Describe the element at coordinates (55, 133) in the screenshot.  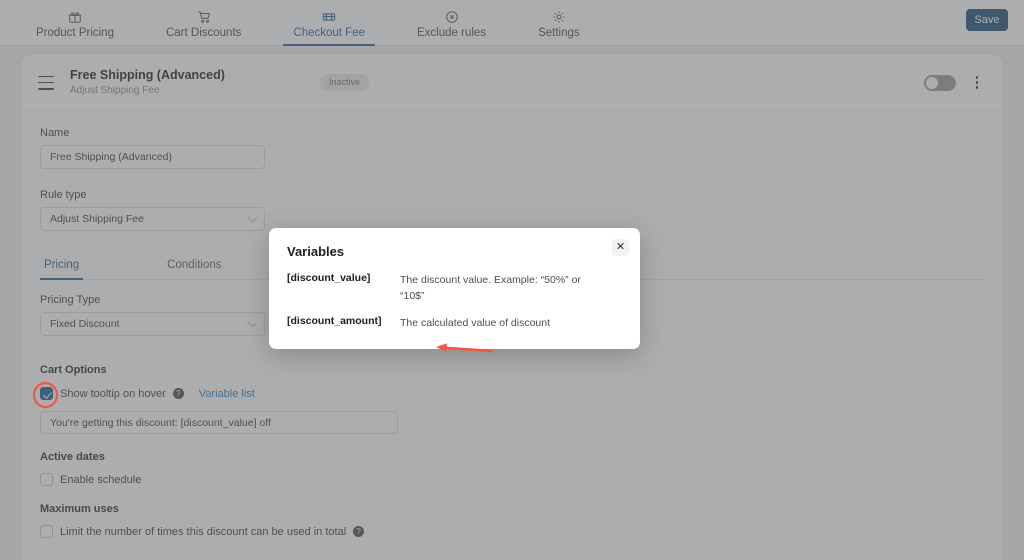
I see `name-label: Name` at that location.